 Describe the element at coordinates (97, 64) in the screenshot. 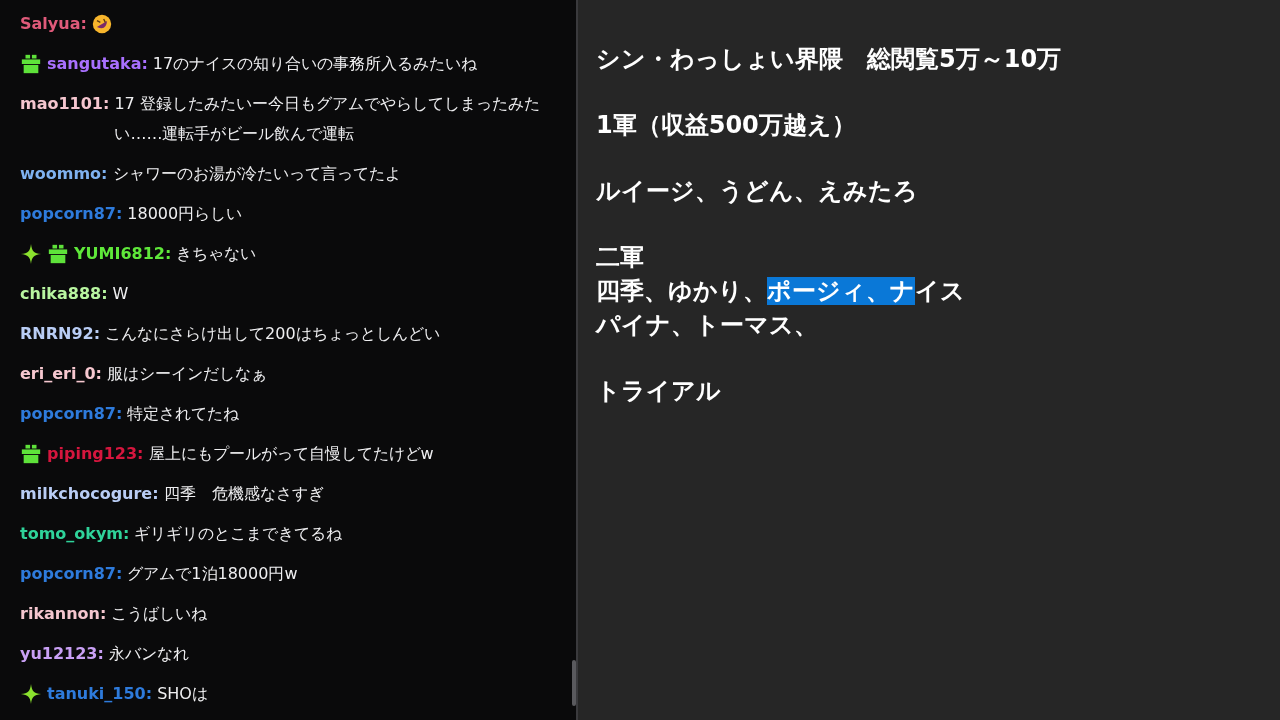

I see `chat-username: sangutaka:` at that location.